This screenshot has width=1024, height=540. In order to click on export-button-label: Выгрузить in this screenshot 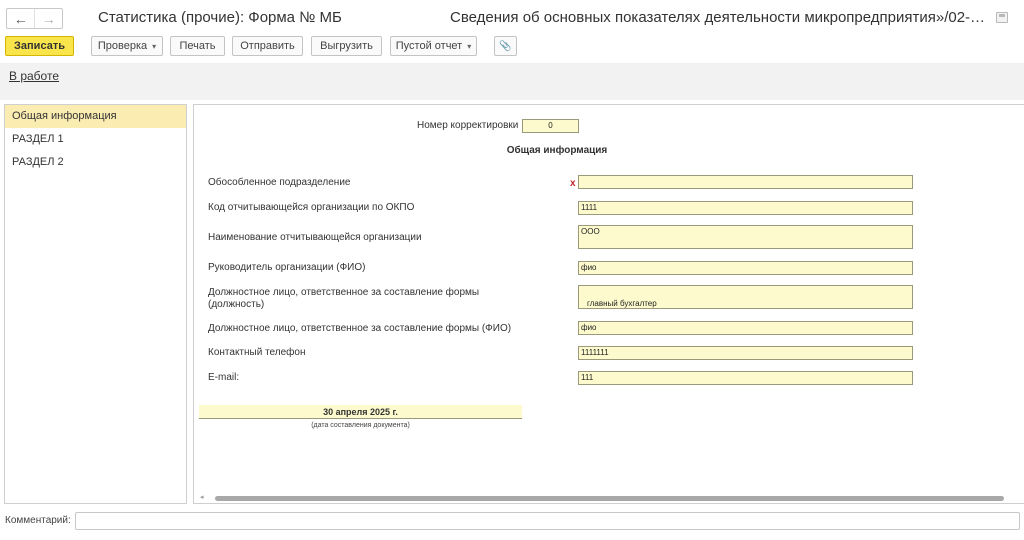, I will do `click(346, 46)`.